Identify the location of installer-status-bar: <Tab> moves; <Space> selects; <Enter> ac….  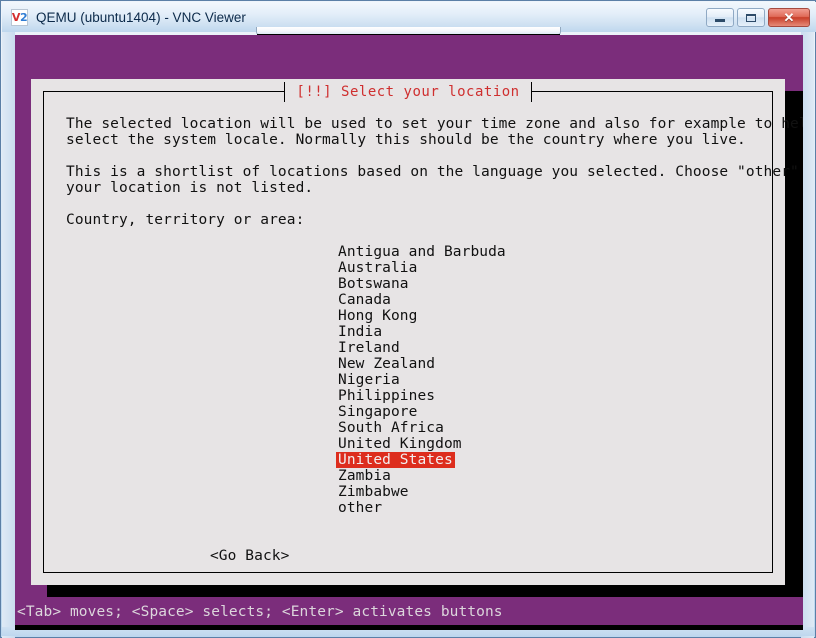
(409, 612).